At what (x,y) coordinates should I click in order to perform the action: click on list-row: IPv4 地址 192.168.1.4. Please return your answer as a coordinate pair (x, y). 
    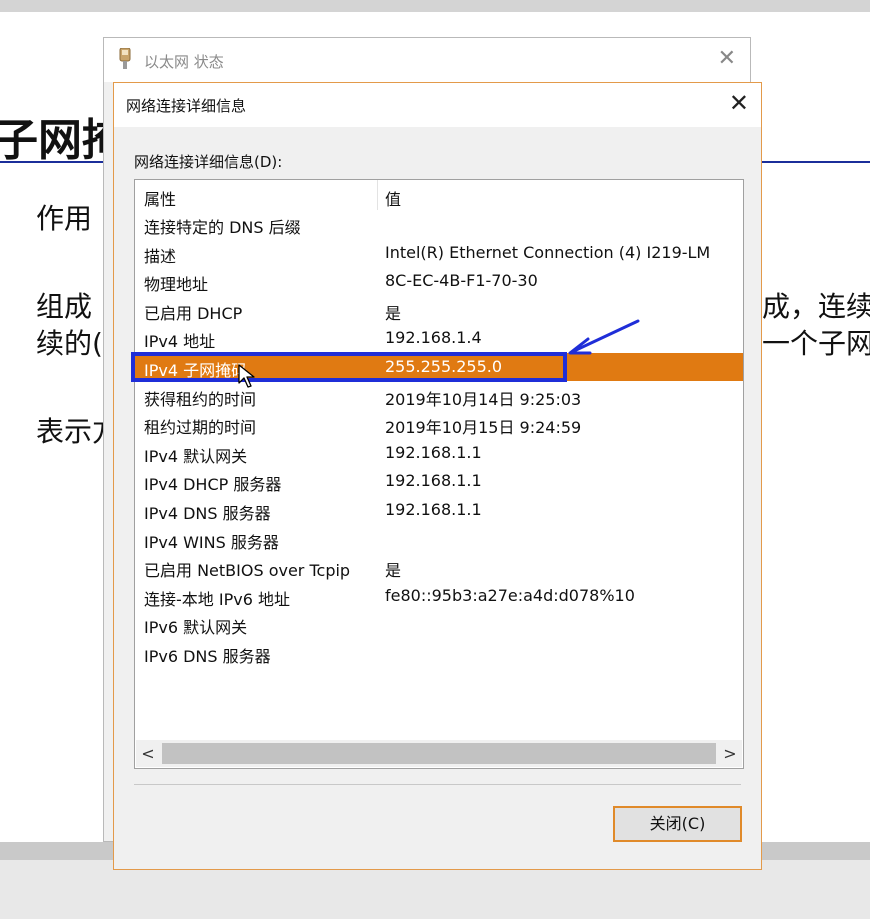
    Looking at the image, I should click on (439, 338).